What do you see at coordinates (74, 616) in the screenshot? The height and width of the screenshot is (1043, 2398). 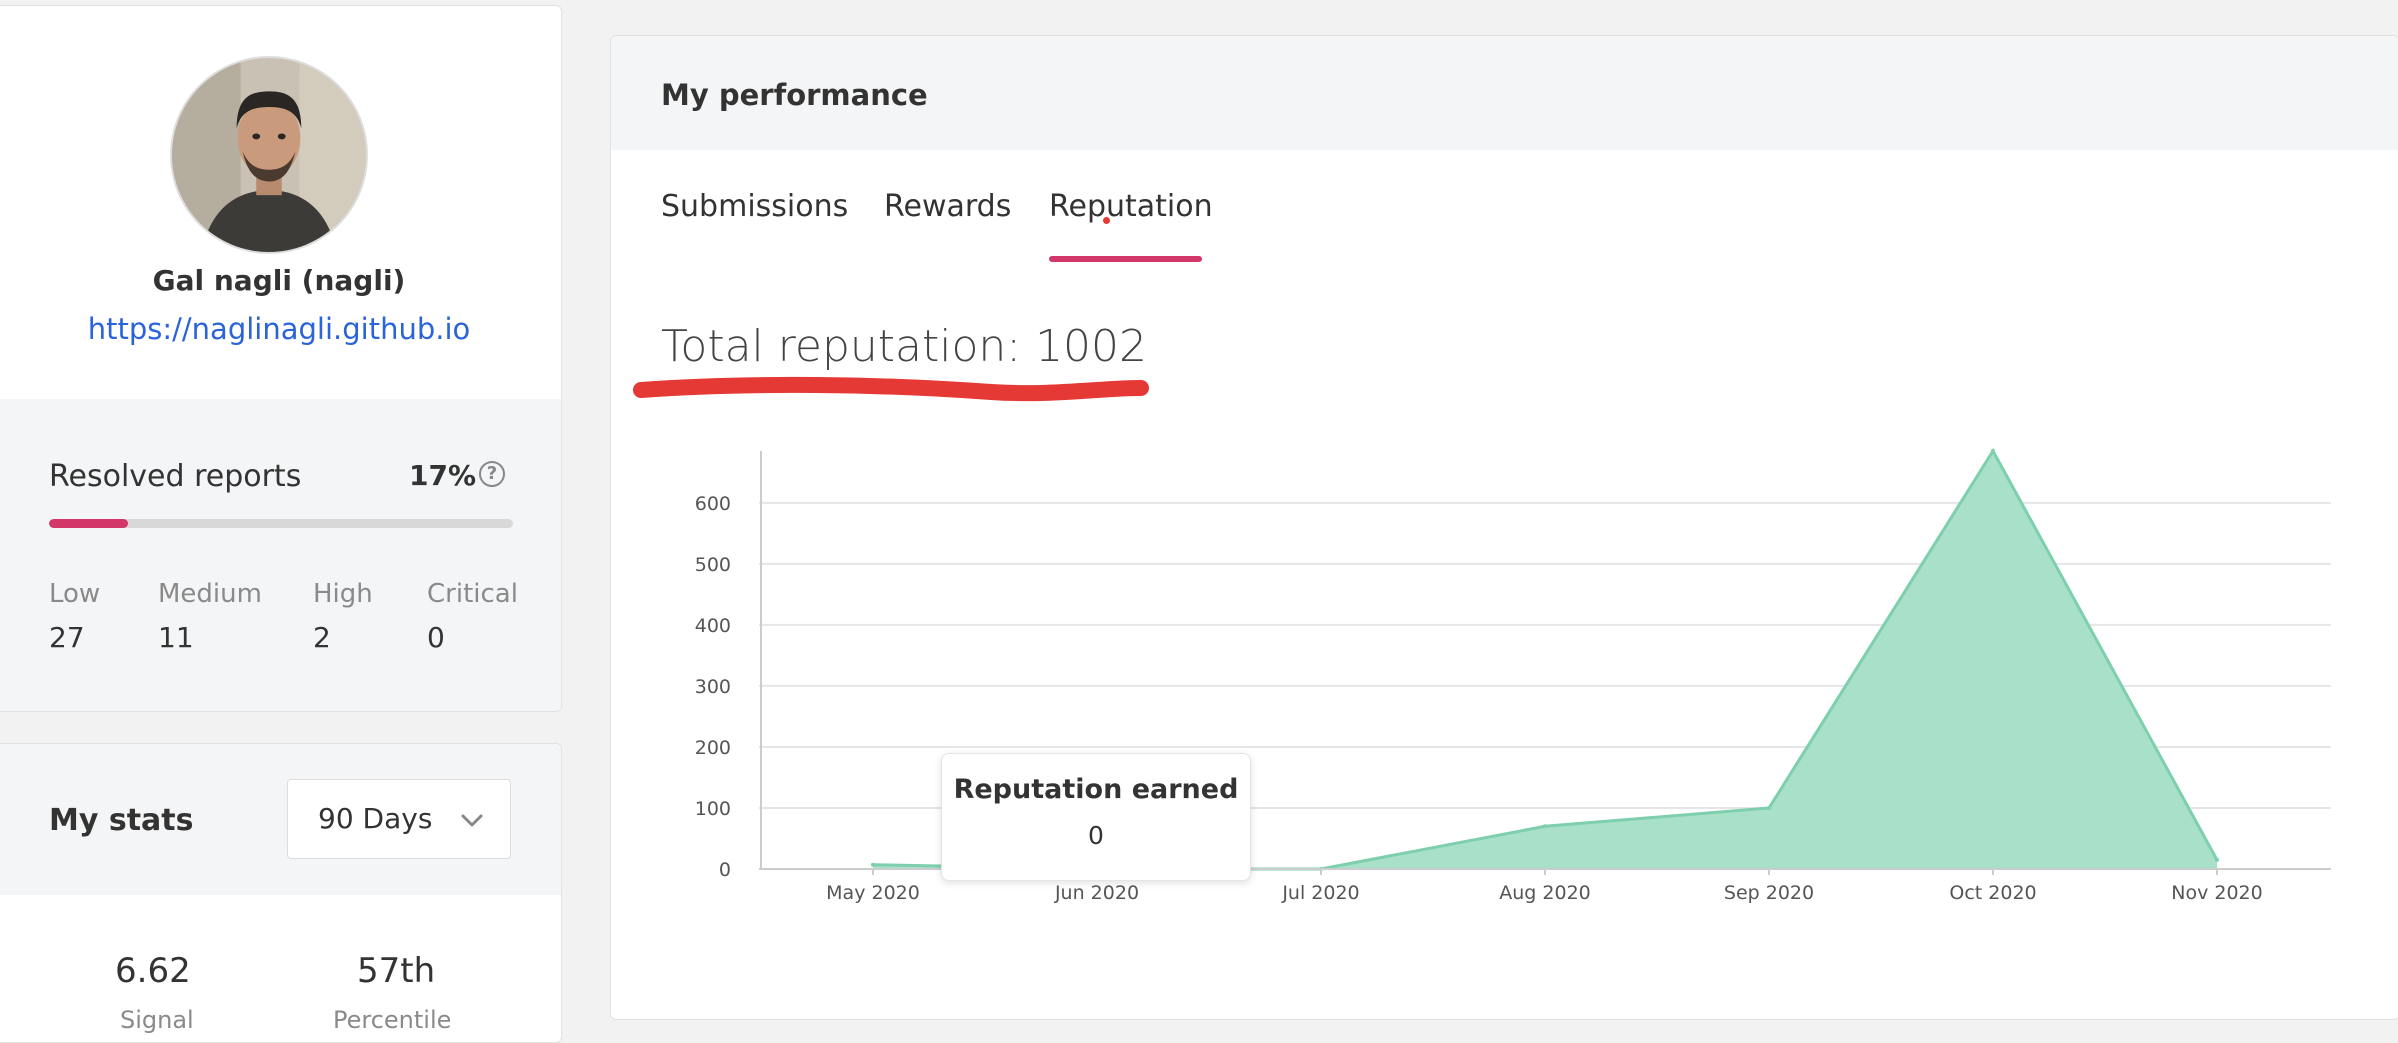 I see `severity-low: Low 27` at bounding box center [74, 616].